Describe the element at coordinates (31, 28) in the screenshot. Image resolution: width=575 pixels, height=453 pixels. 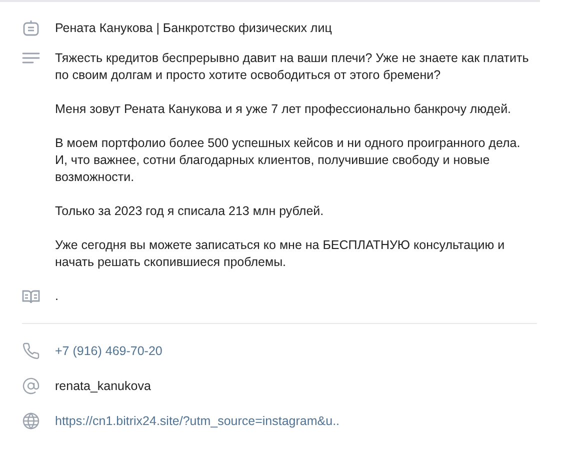
I see `badge-icon` at that location.